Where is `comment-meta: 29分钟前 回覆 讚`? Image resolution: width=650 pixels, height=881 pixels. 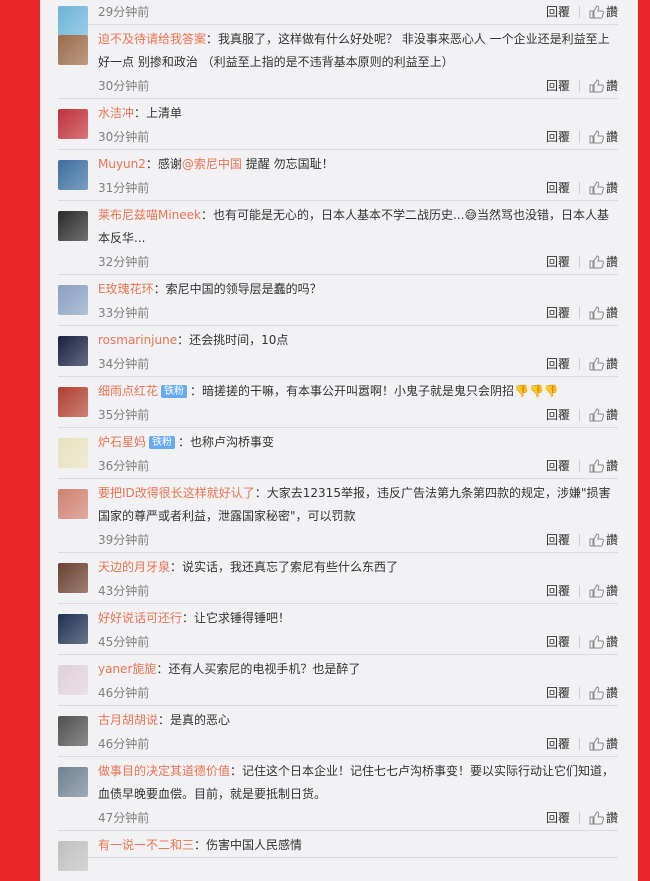 comment-meta: 29分钟前 回覆 讚 is located at coordinates (358, 12).